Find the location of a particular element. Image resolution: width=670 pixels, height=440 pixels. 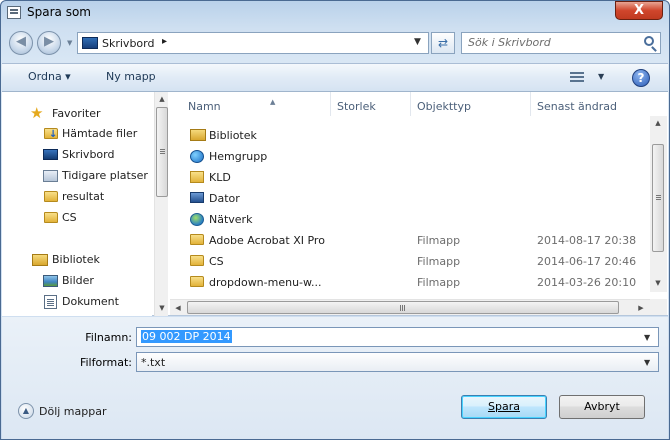

file-name: KLD is located at coordinates (269, 177).